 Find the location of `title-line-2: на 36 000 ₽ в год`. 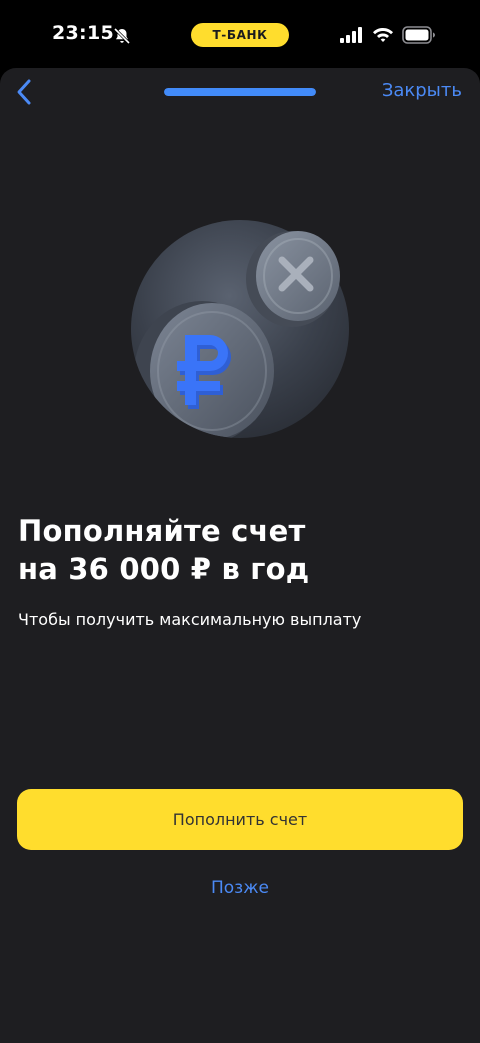

title-line-2: на 36 000 ₽ в год is located at coordinates (164, 569).